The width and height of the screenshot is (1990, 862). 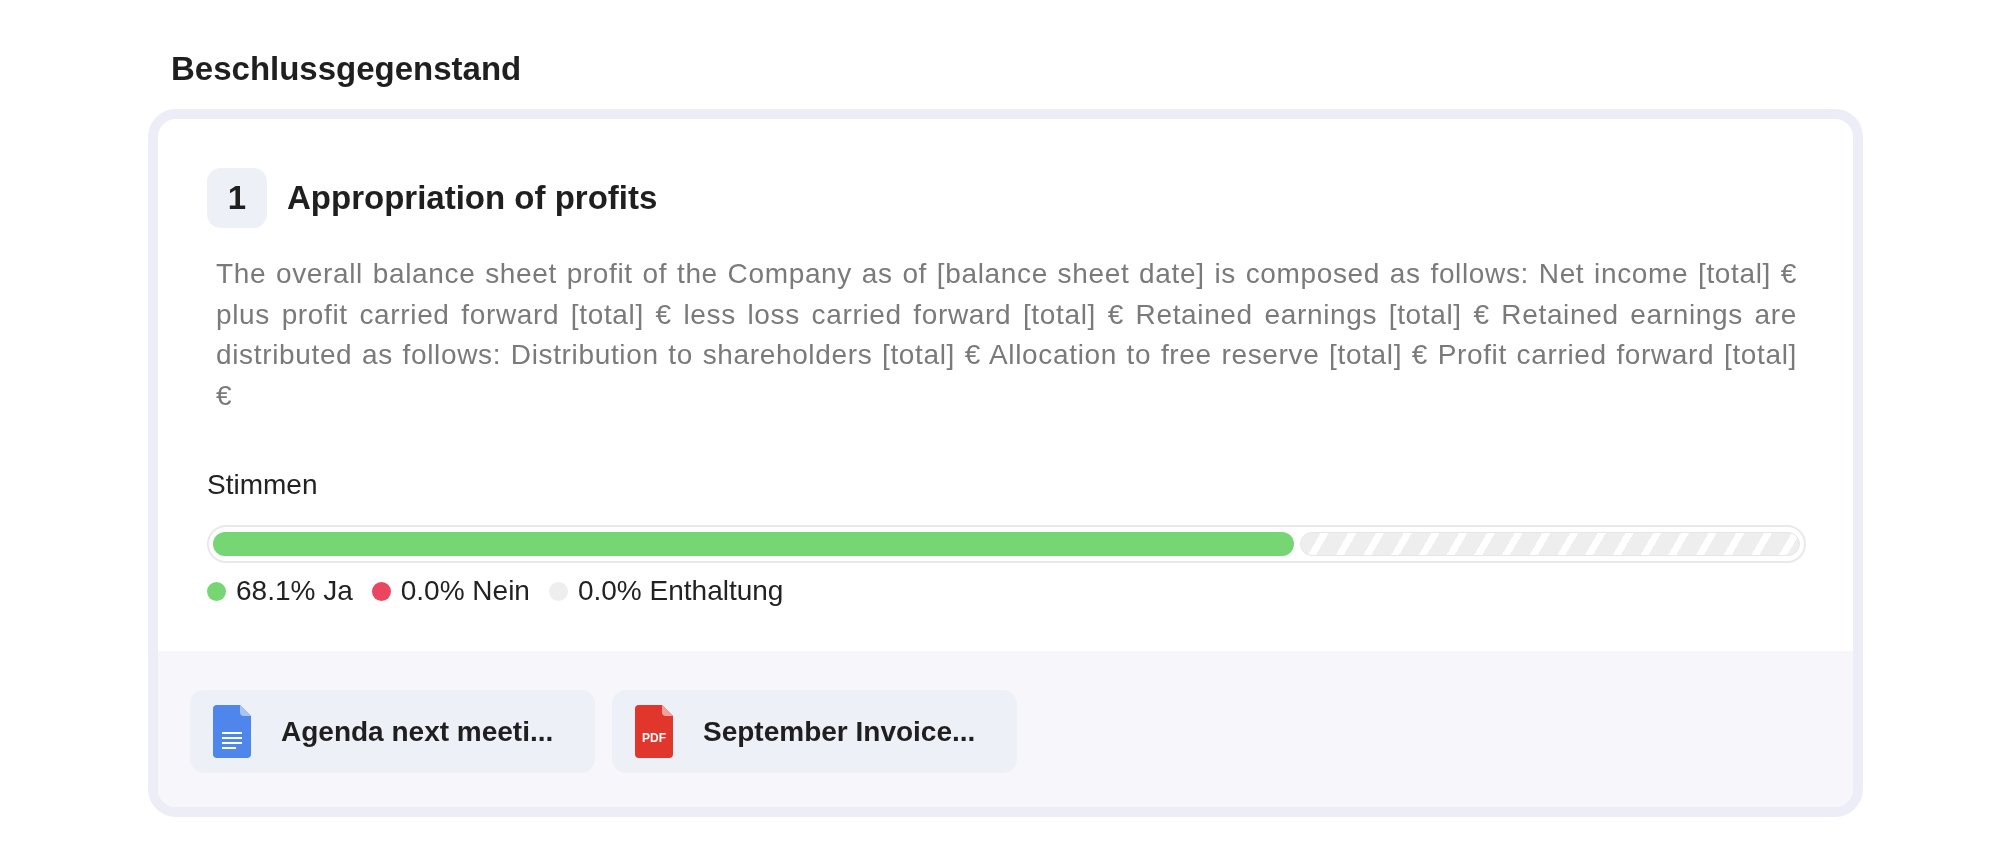 I want to click on votes-label: Stimmen, so click(x=263, y=485).